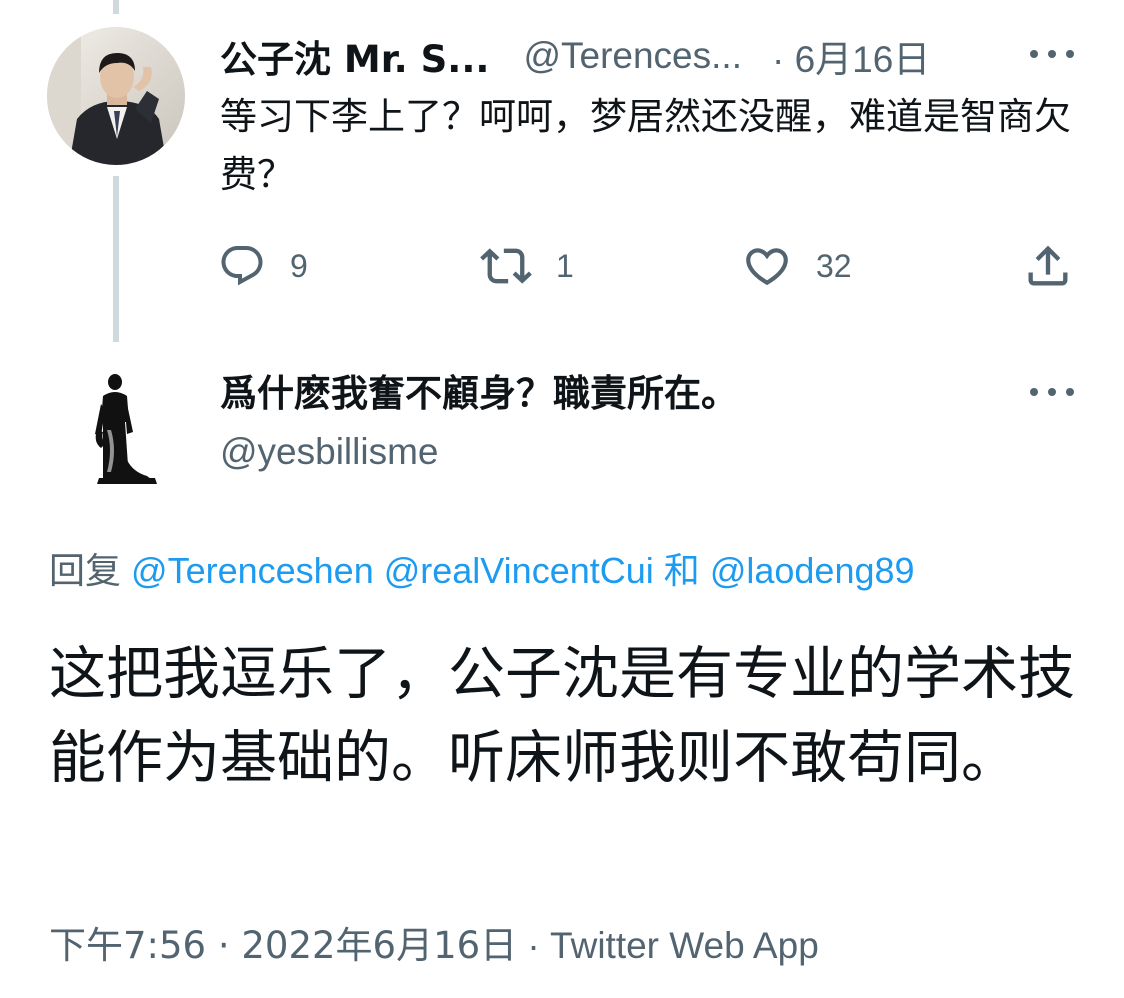 The height and width of the screenshot is (998, 1124). I want to click on like-icon, so click(767, 267).